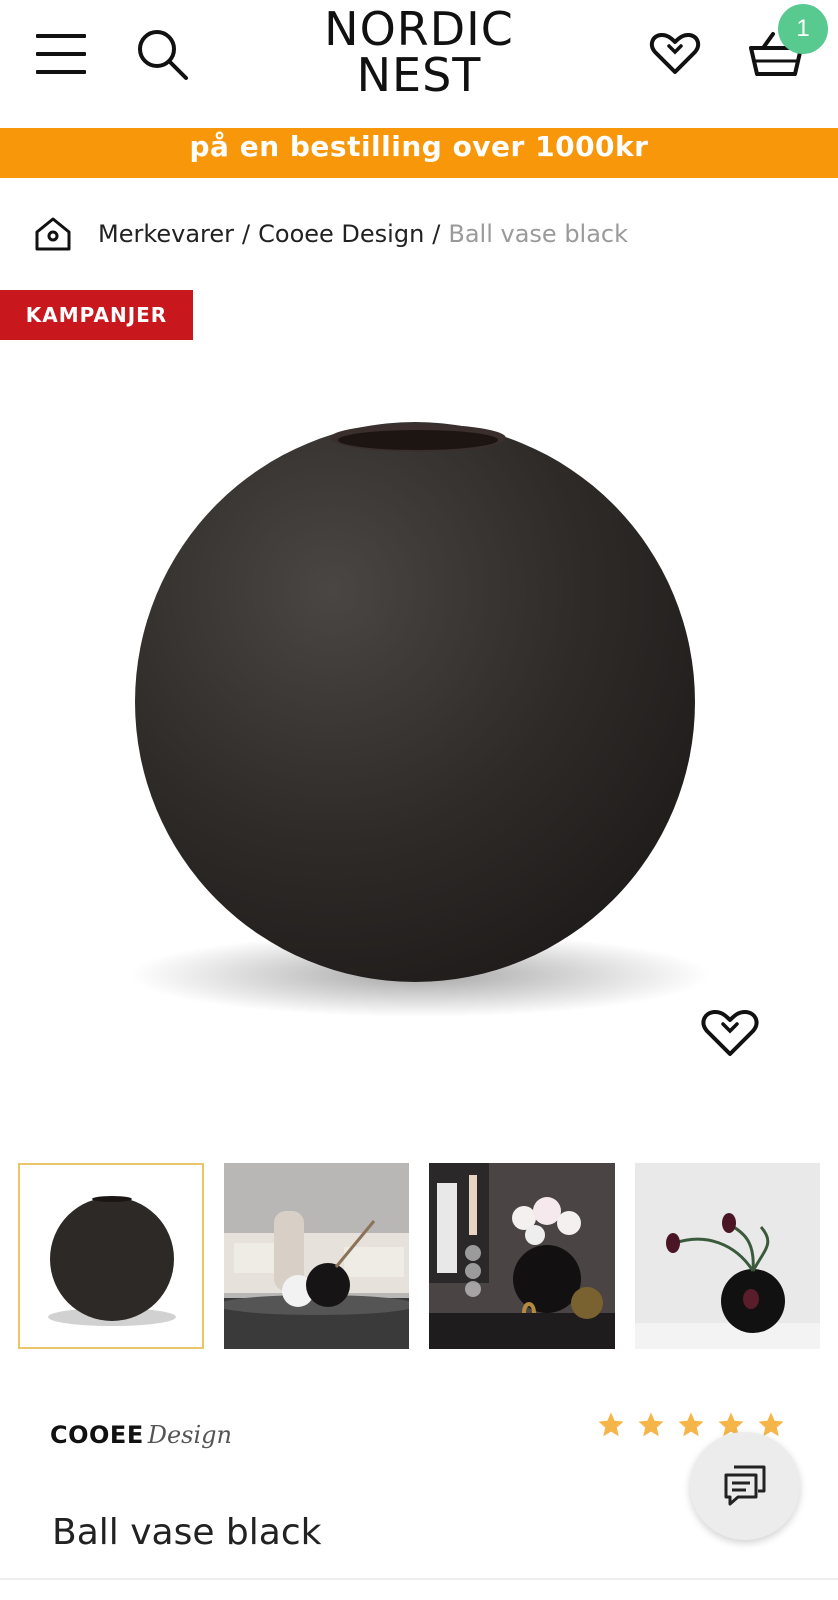 This screenshot has width=838, height=1600. I want to click on home-icon, so click(54, 234).